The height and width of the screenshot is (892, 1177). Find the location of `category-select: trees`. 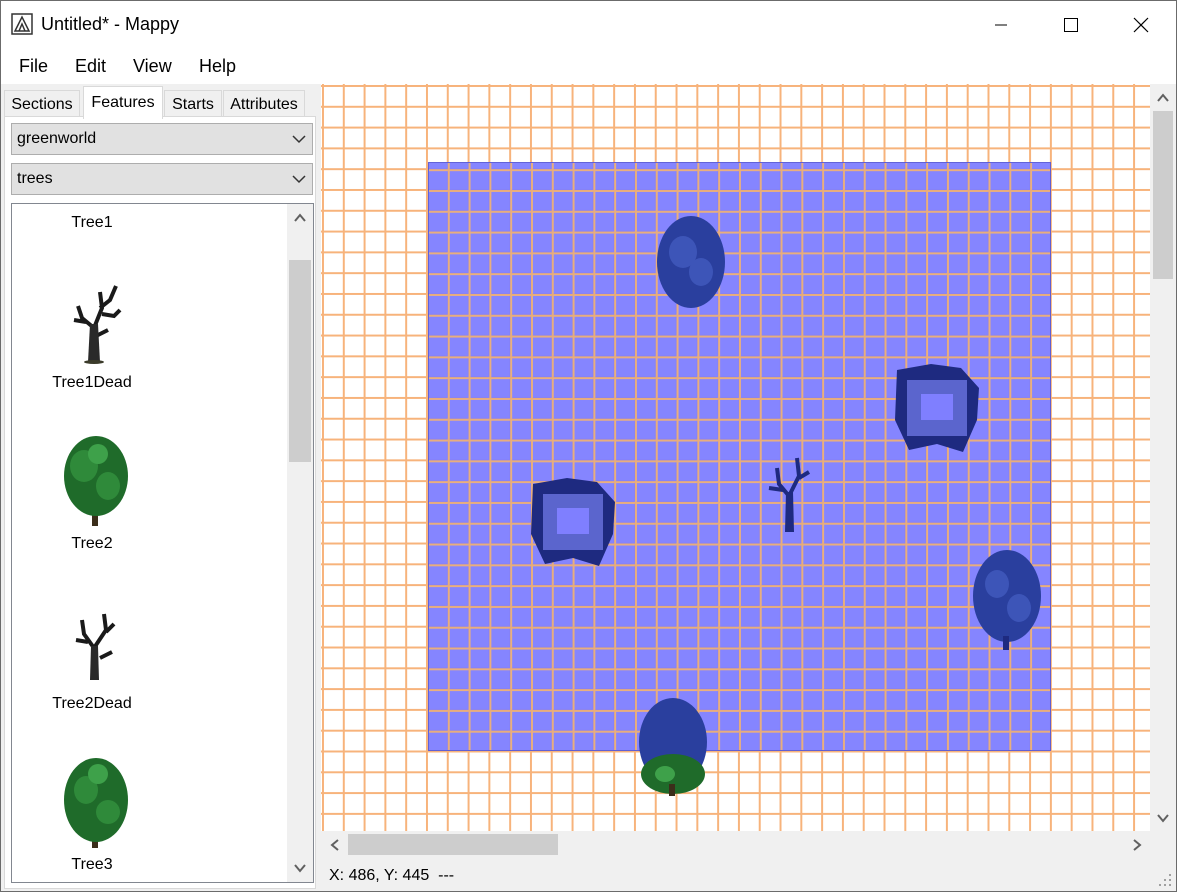

category-select: trees is located at coordinates (162, 179).